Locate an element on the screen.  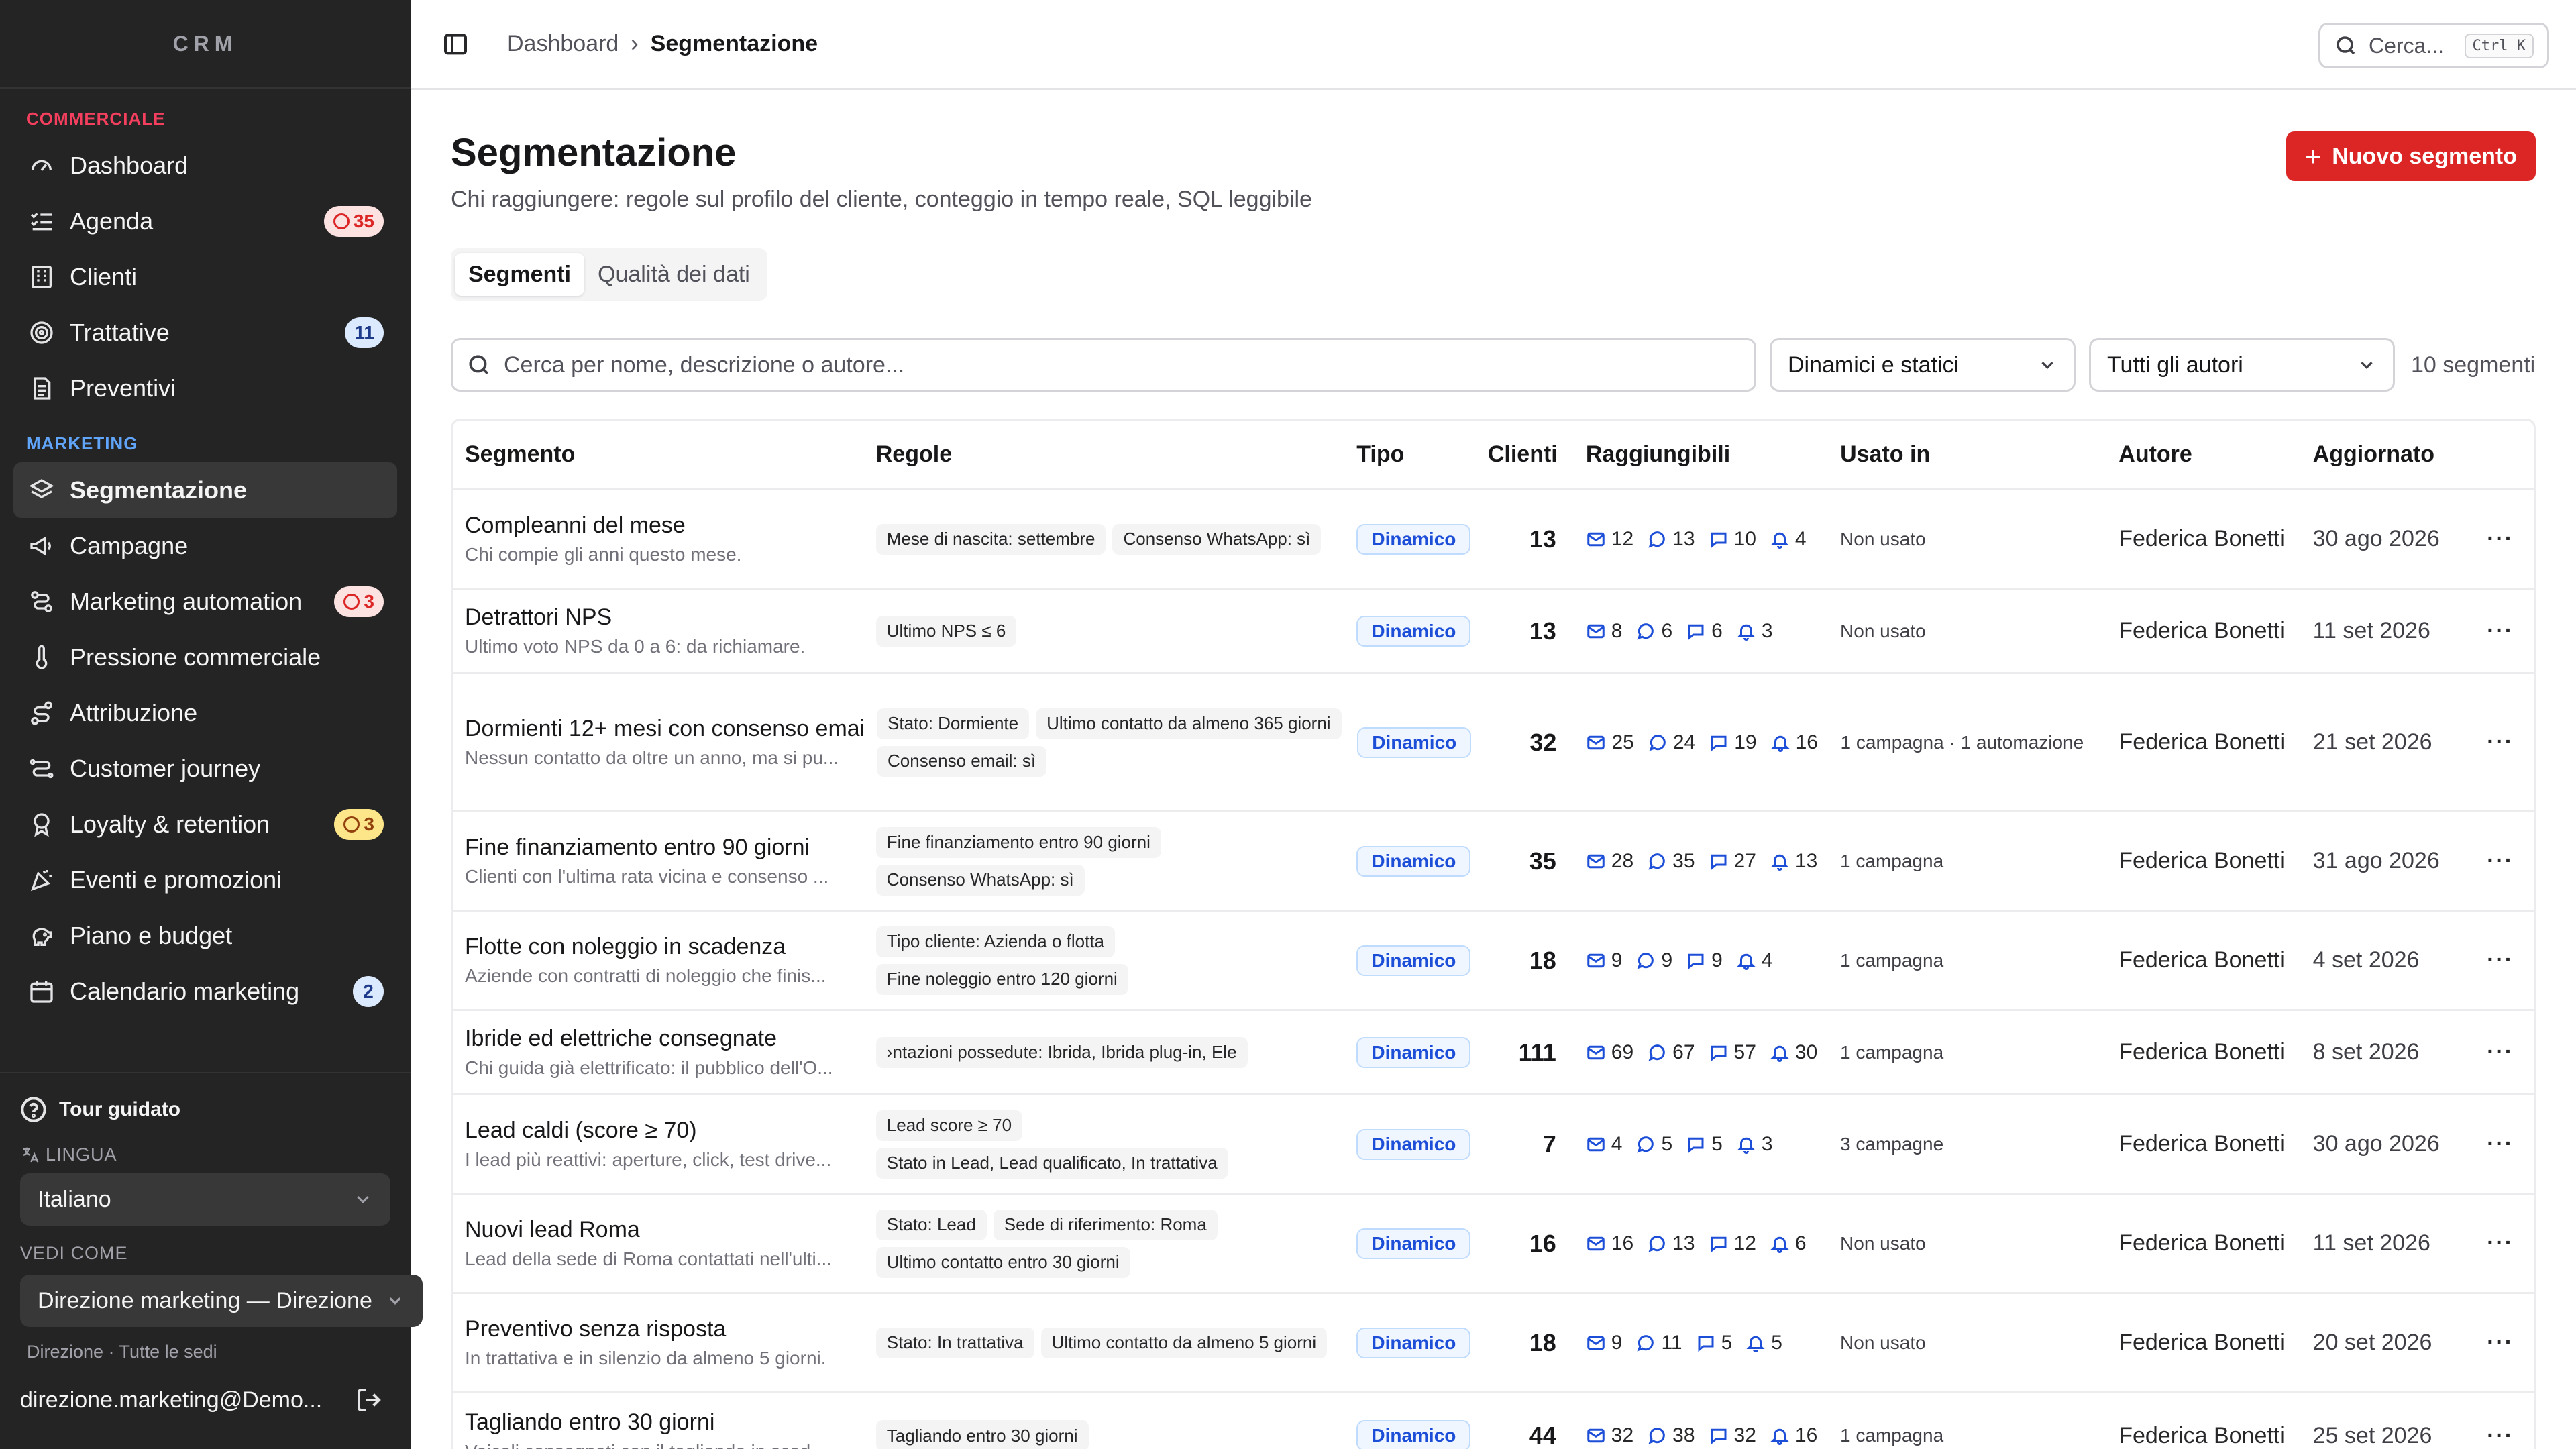
segment-name: Lead caldi (score ≥ 70) is located at coordinates (664, 1131).